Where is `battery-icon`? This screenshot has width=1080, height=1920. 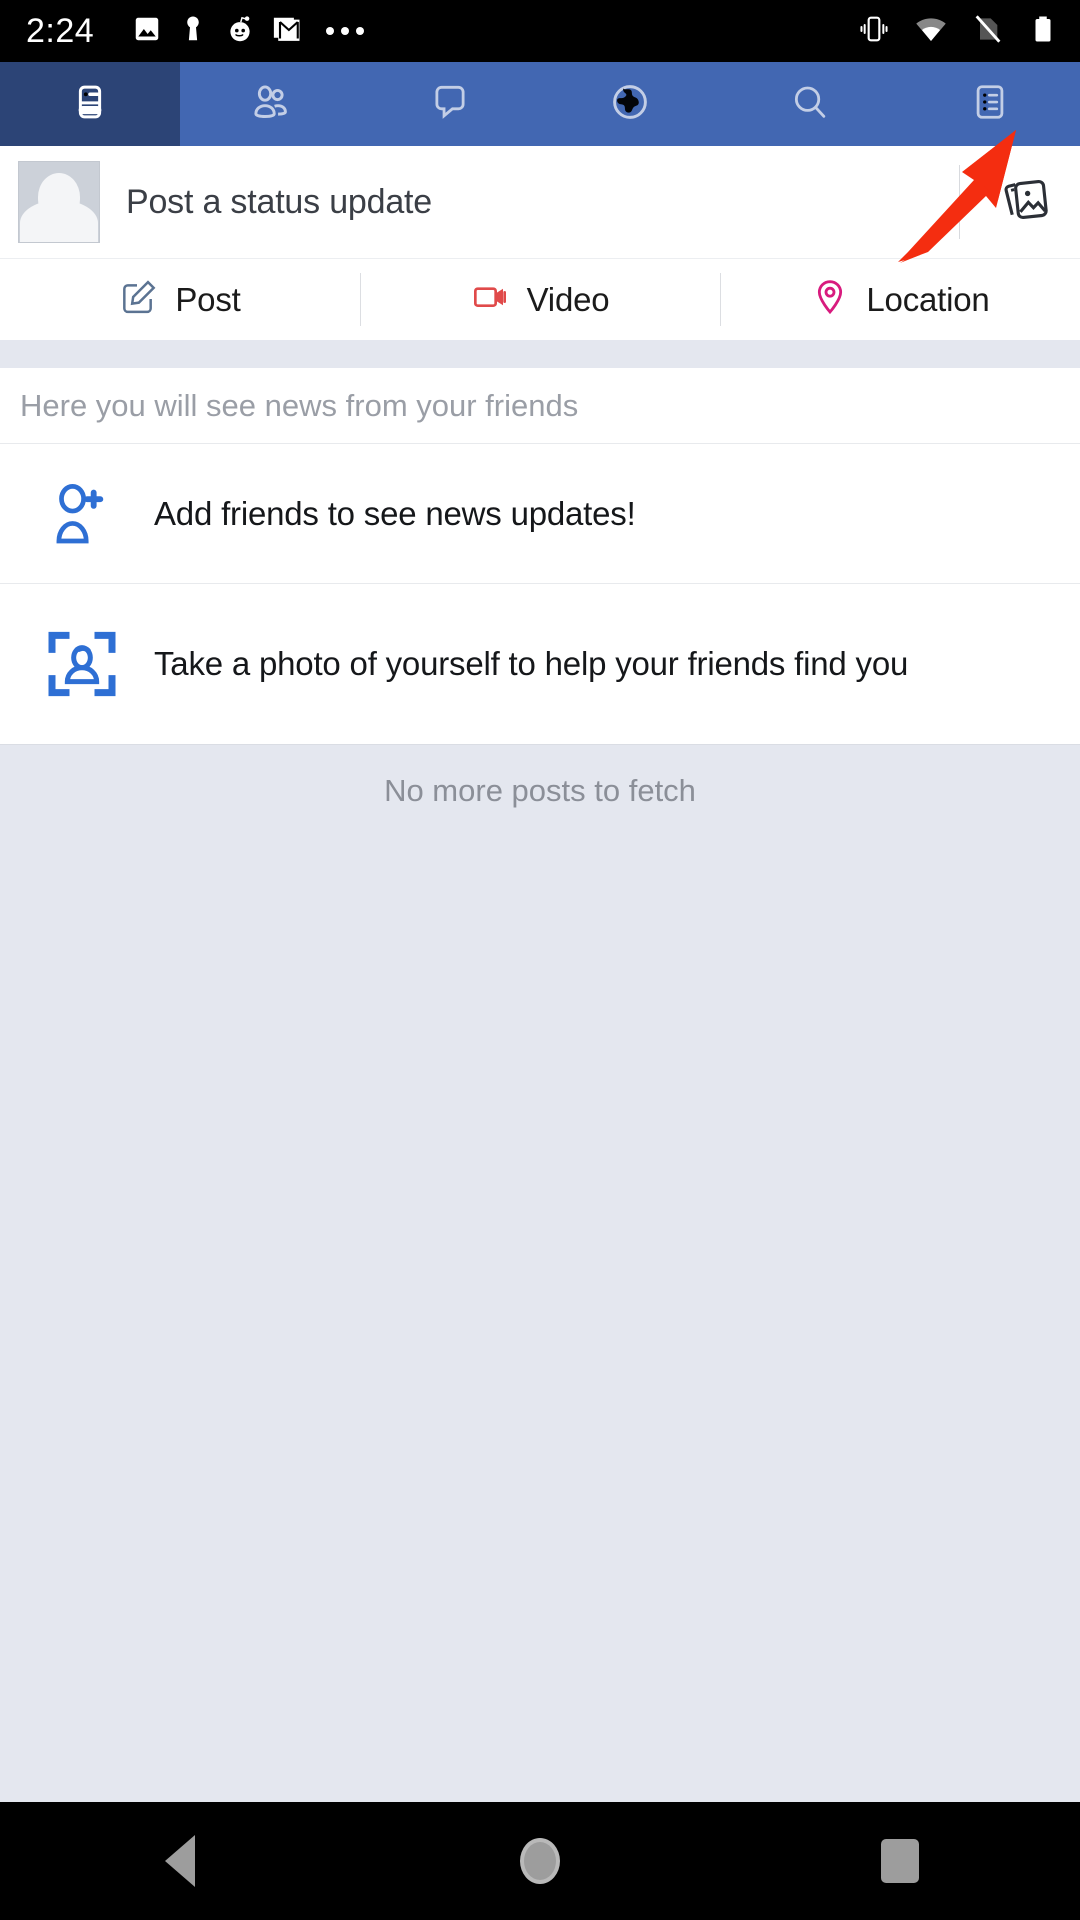 battery-icon is located at coordinates (1043, 31).